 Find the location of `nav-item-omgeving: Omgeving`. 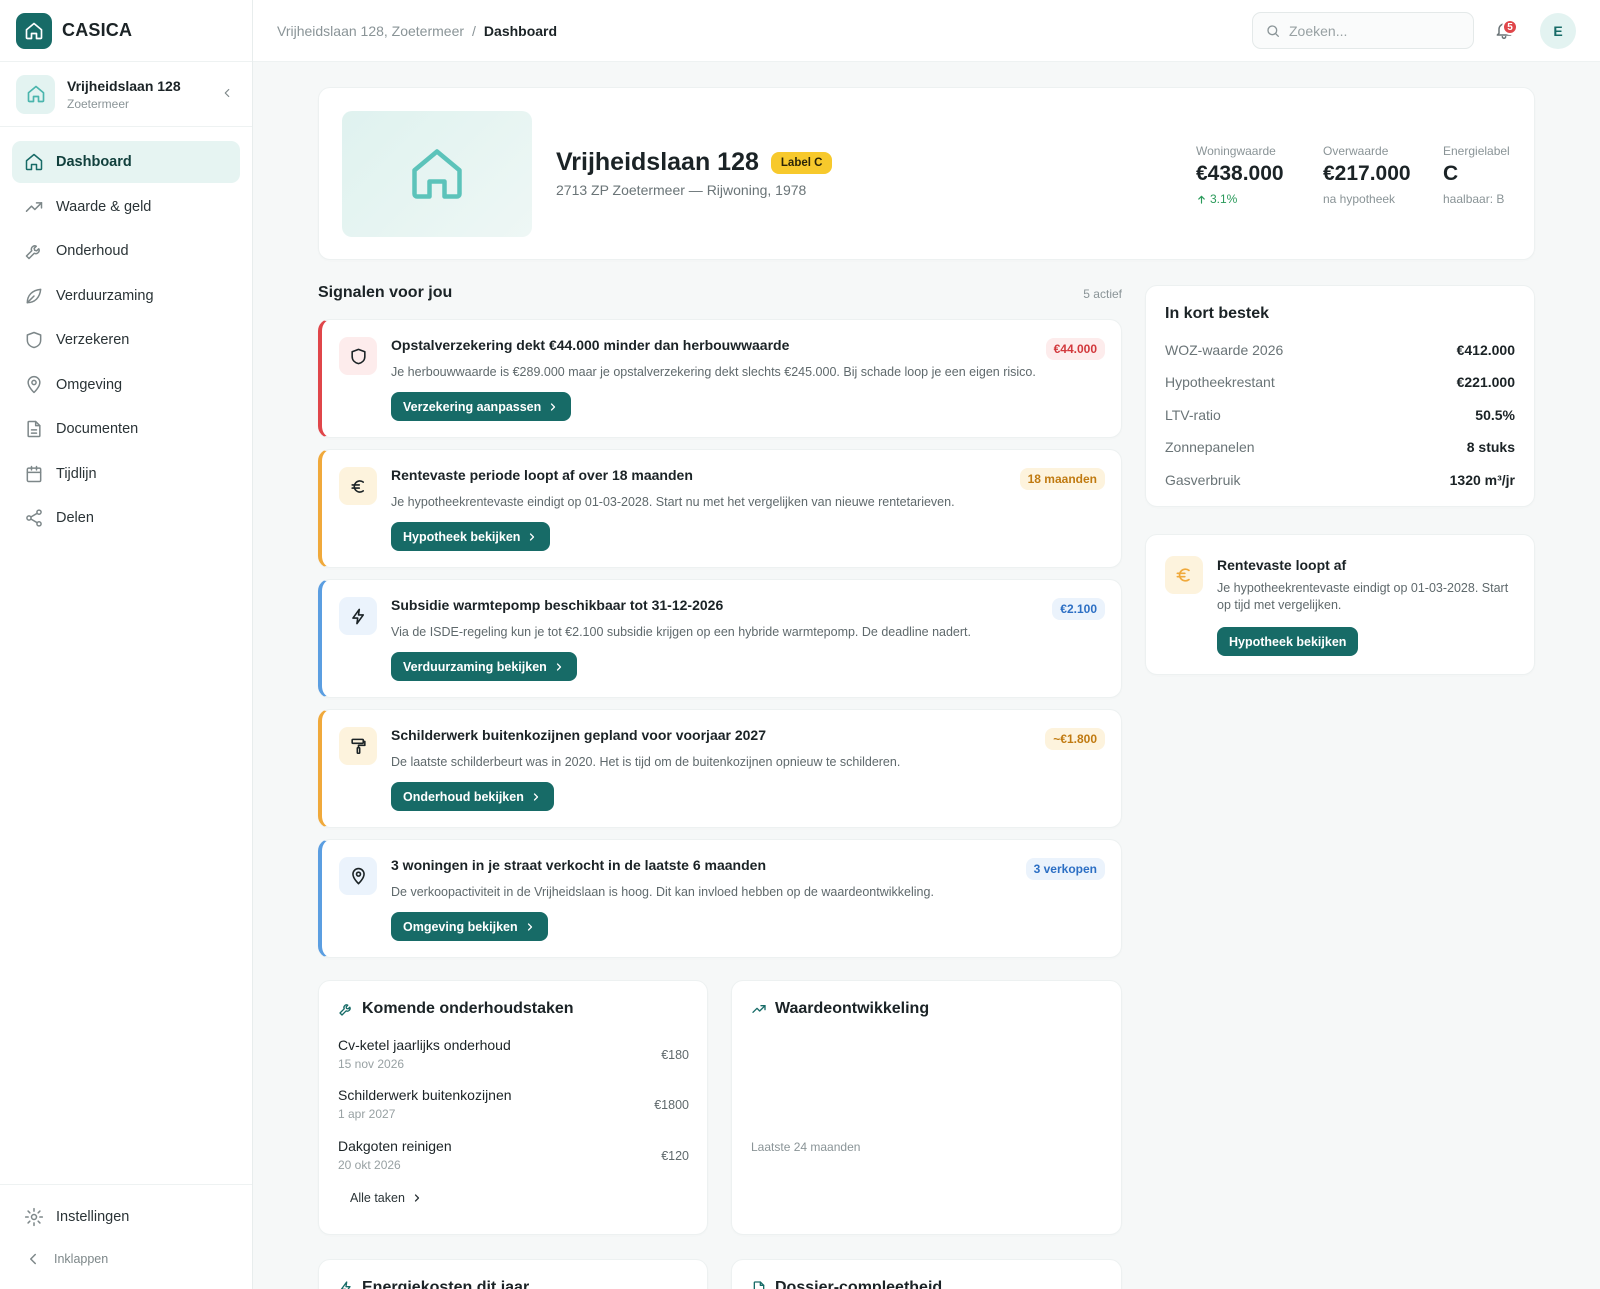

nav-item-omgeving: Omgeving is located at coordinates (126, 385).